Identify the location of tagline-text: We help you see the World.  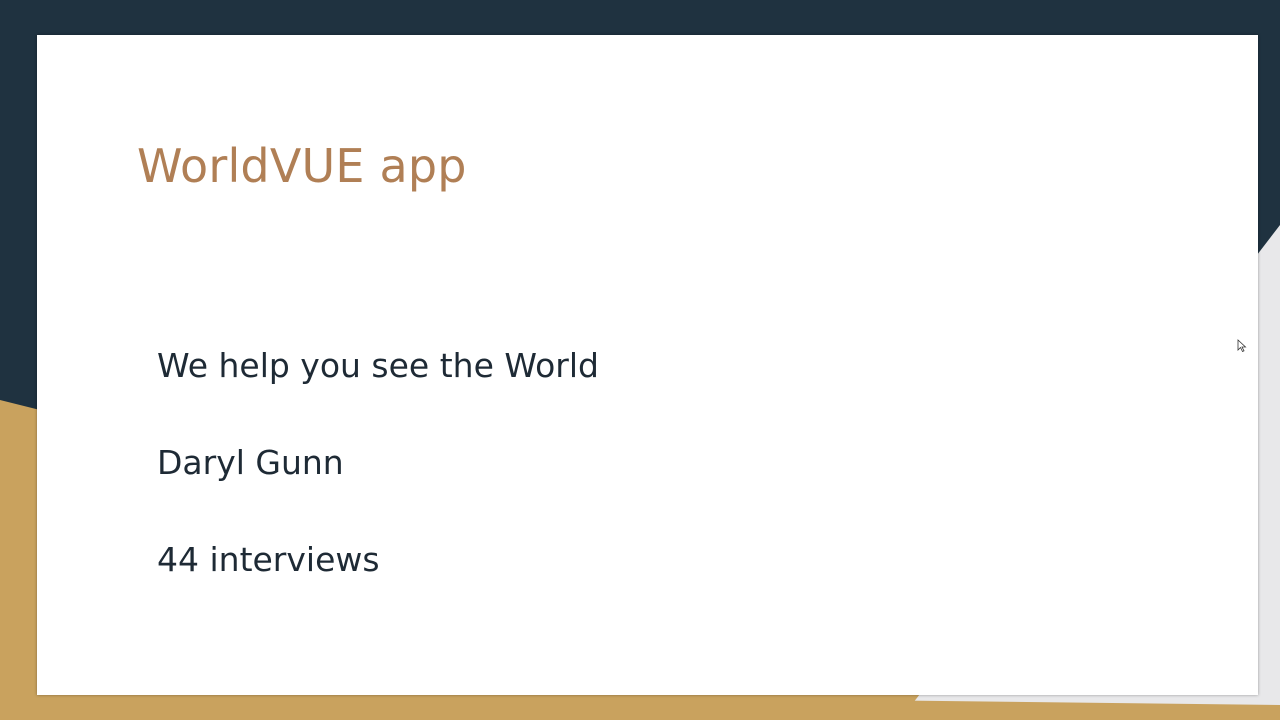
(378, 365).